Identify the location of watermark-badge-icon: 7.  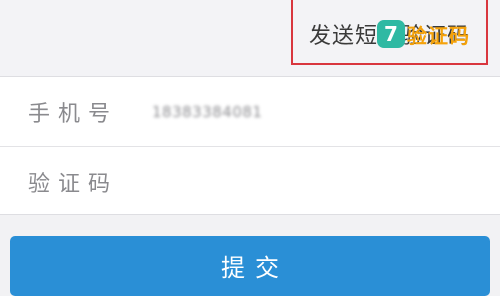
(391, 34).